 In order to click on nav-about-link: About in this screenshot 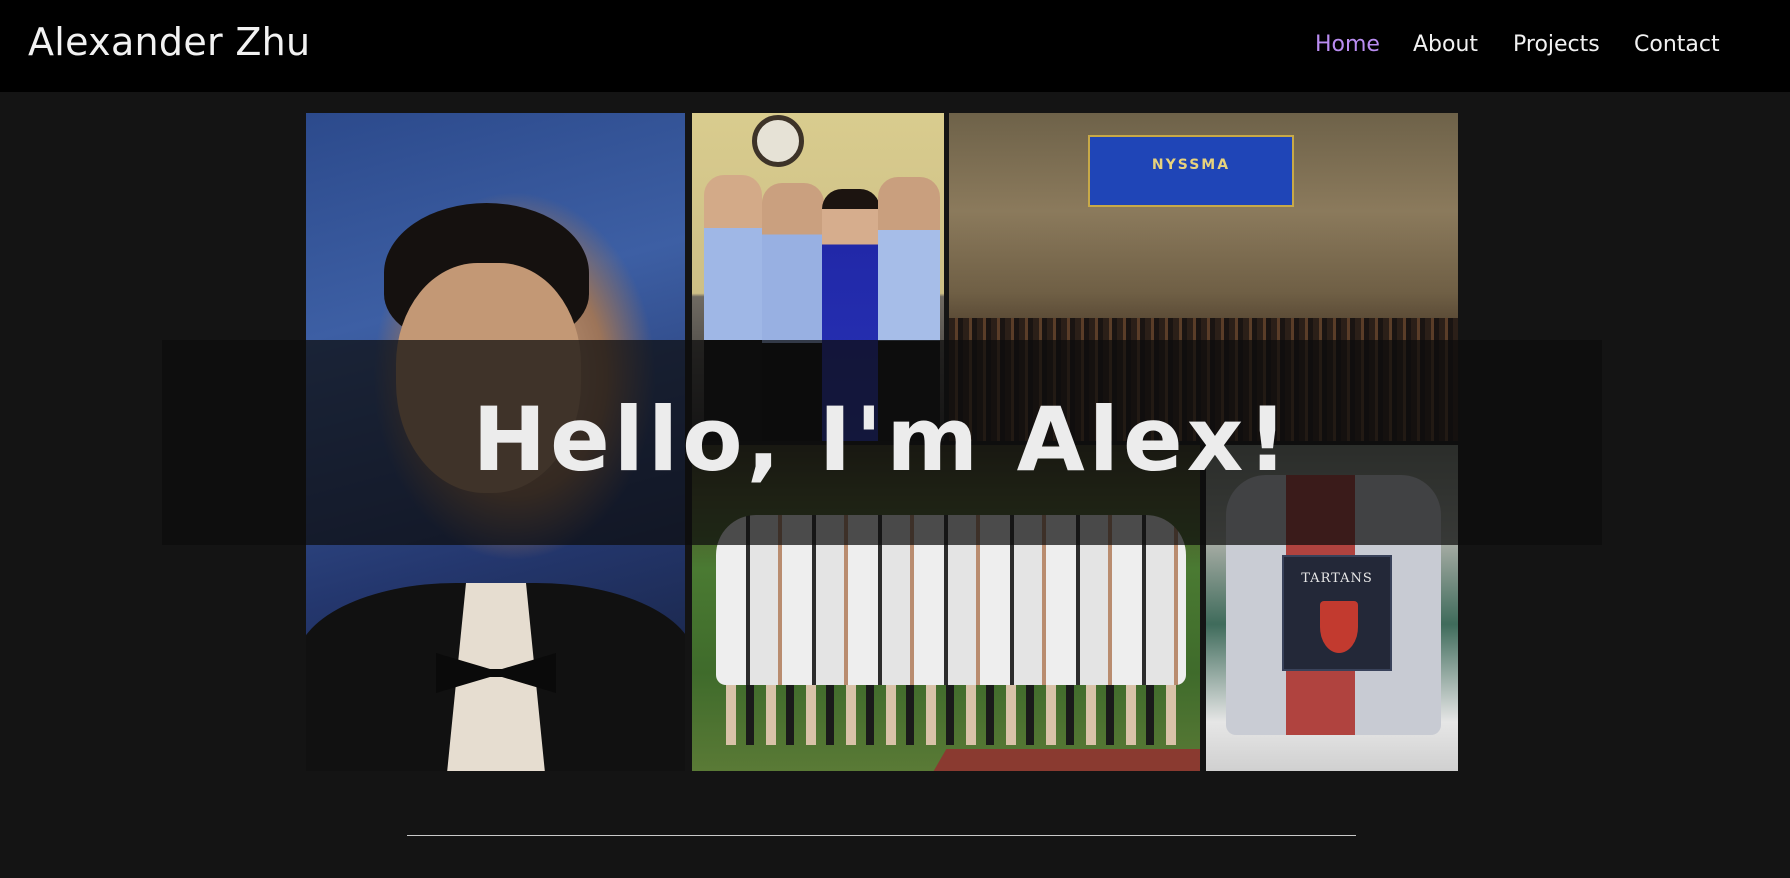, I will do `click(1445, 44)`.